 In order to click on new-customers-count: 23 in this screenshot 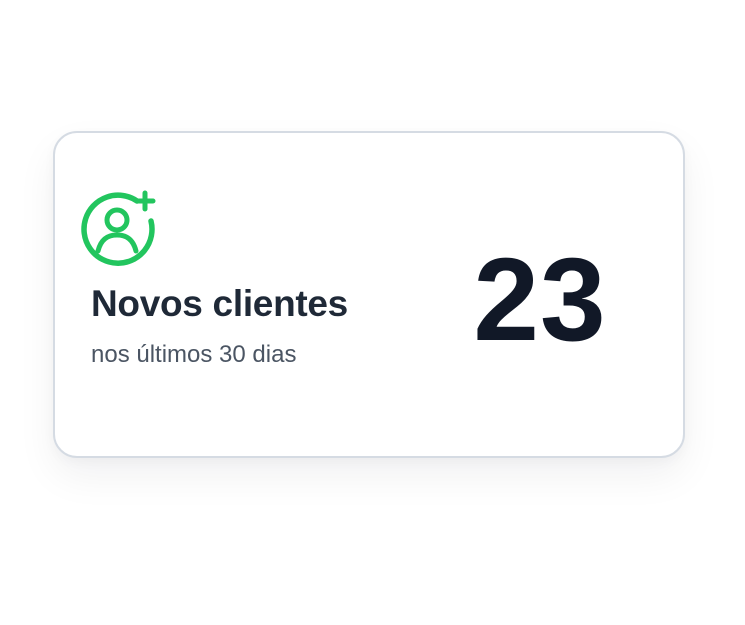, I will do `click(540, 300)`.